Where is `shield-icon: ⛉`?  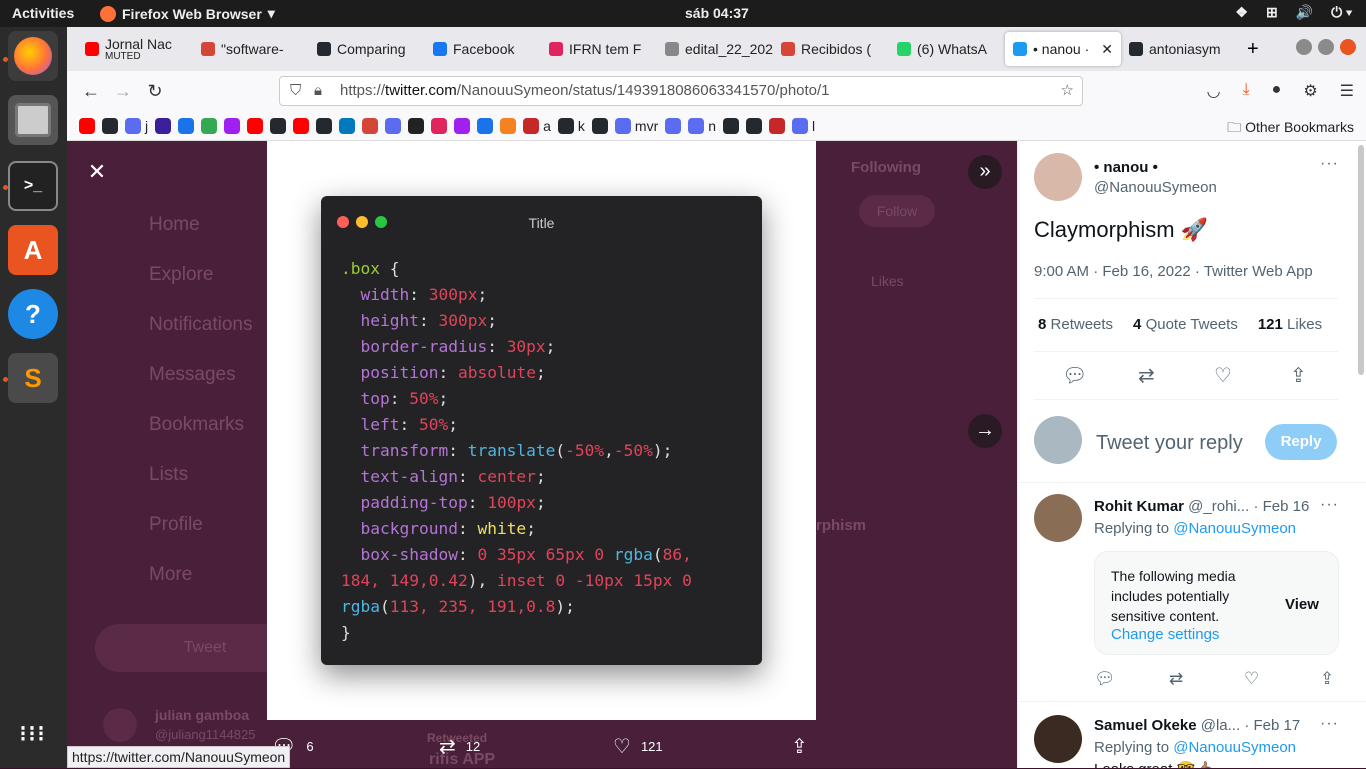
shield-icon: ⛉ is located at coordinates (295, 91).